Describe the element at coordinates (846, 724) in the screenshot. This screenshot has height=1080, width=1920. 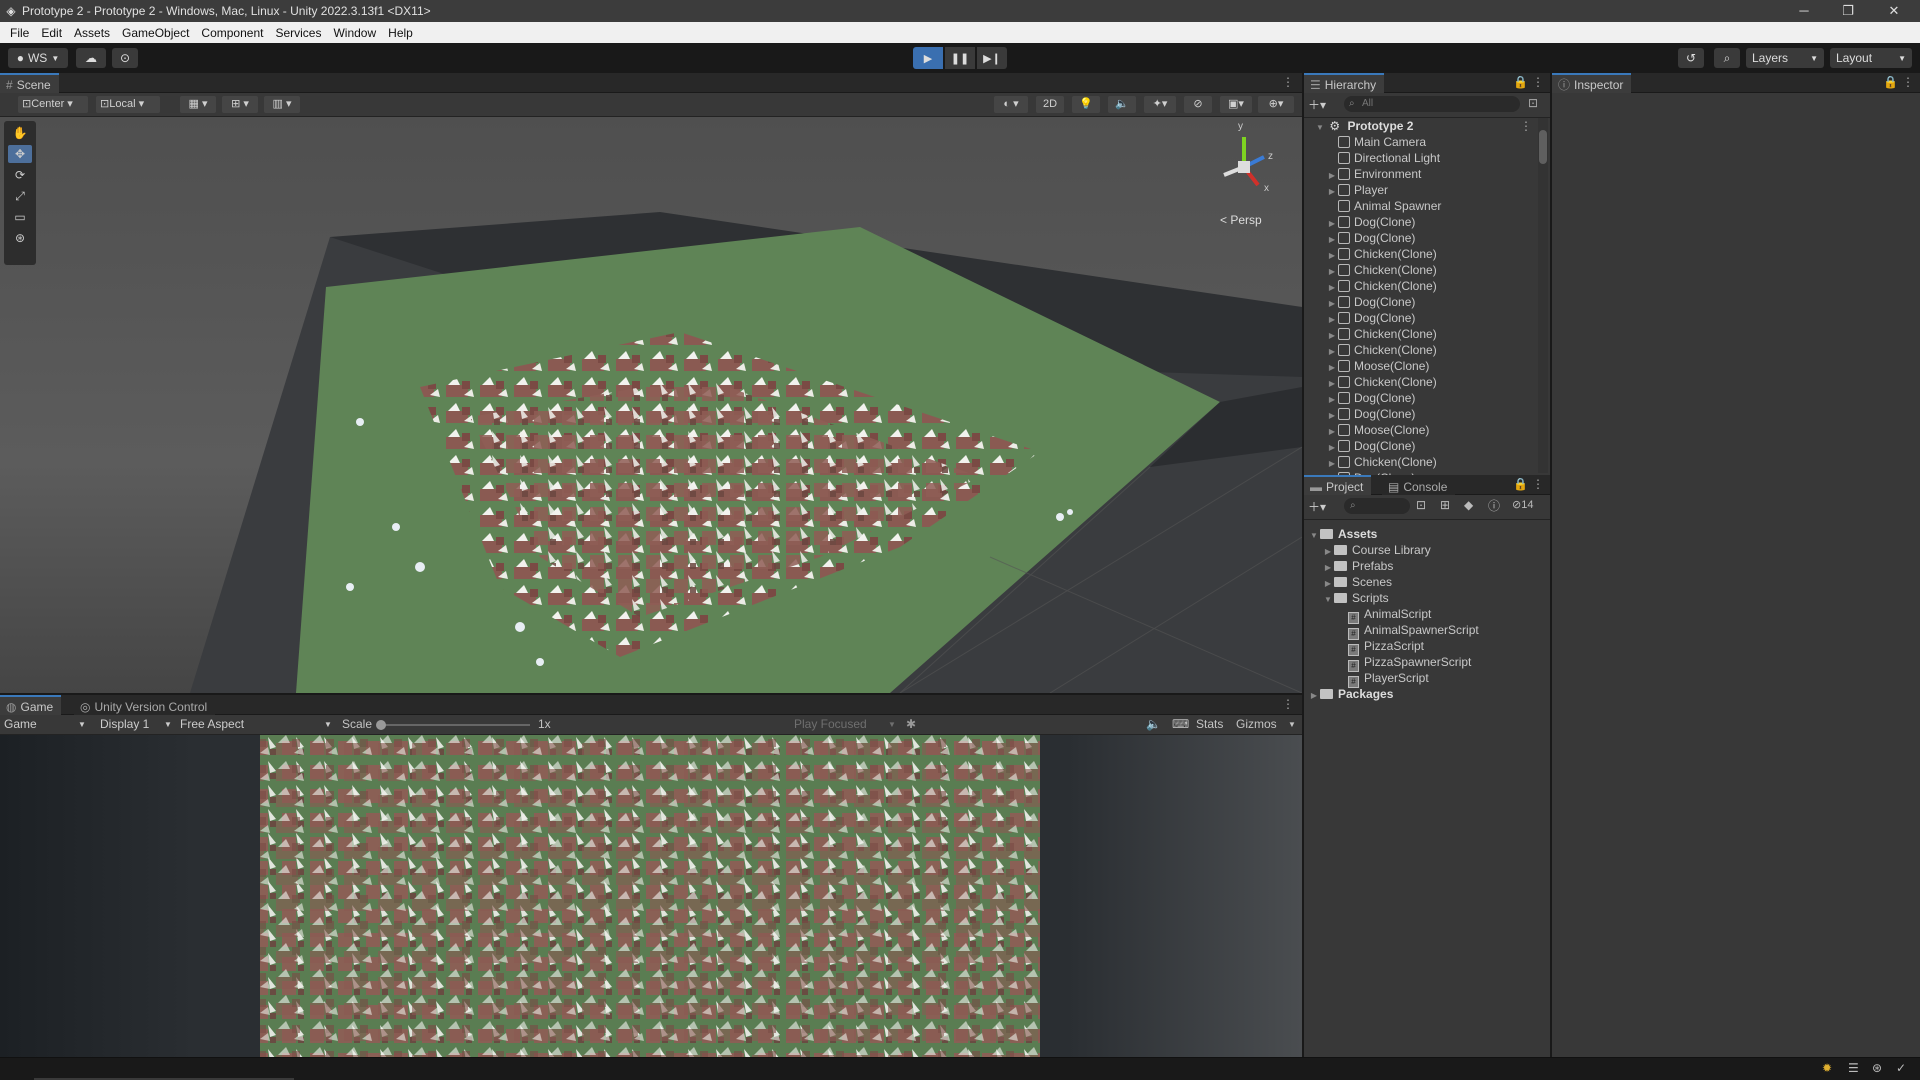
I see `play-focused-dropdown: Play Focused ▼` at that location.